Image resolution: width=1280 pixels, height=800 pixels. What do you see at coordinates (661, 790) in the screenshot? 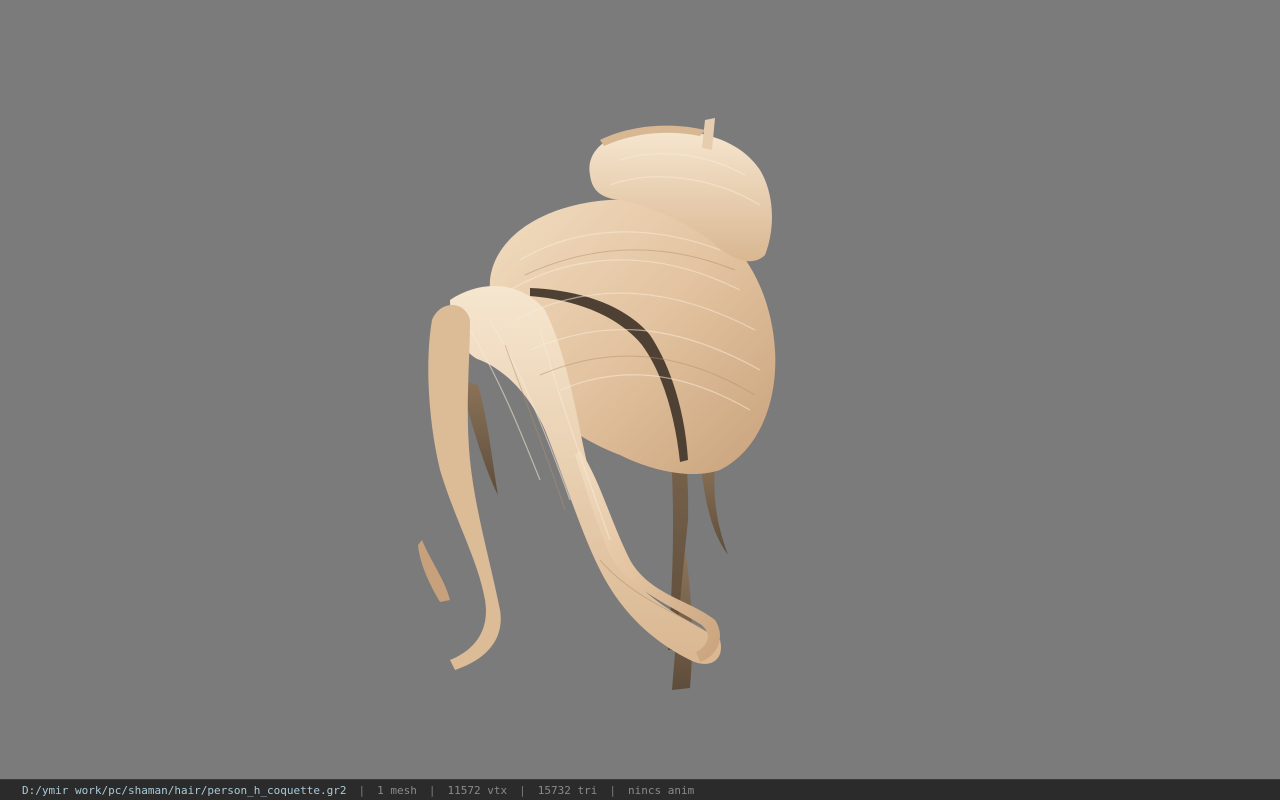
I see `animation-status-label: nincs anim` at bounding box center [661, 790].